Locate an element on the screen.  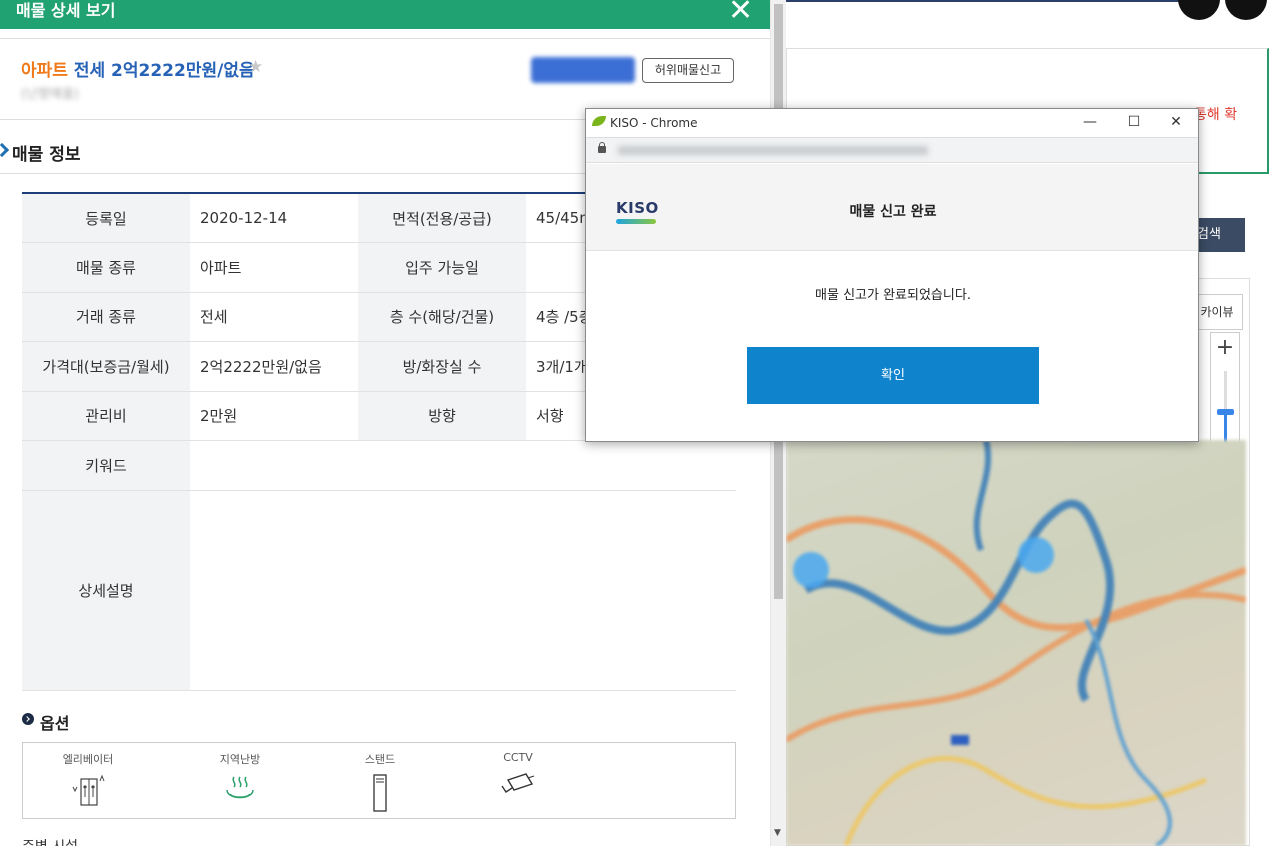
property-type: 아파트 is located at coordinates (44, 71).